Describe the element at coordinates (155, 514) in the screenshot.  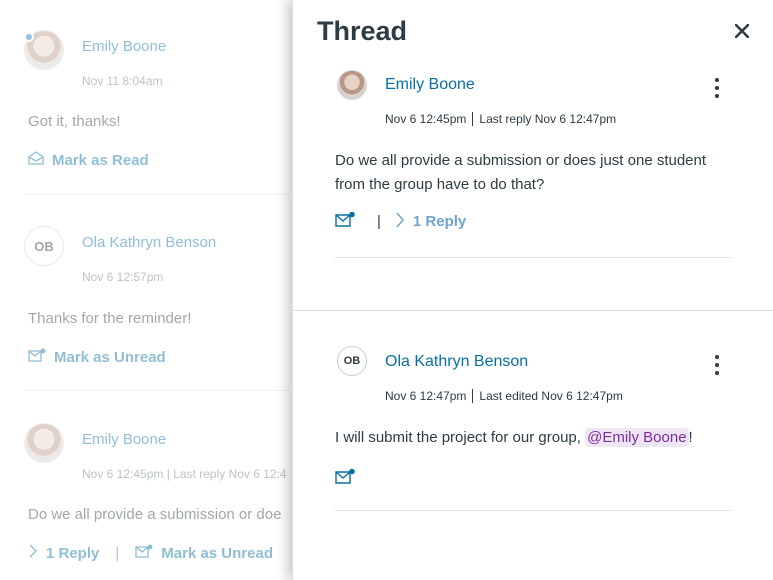
I see `message-text: Do we all provide a submission or doe` at that location.